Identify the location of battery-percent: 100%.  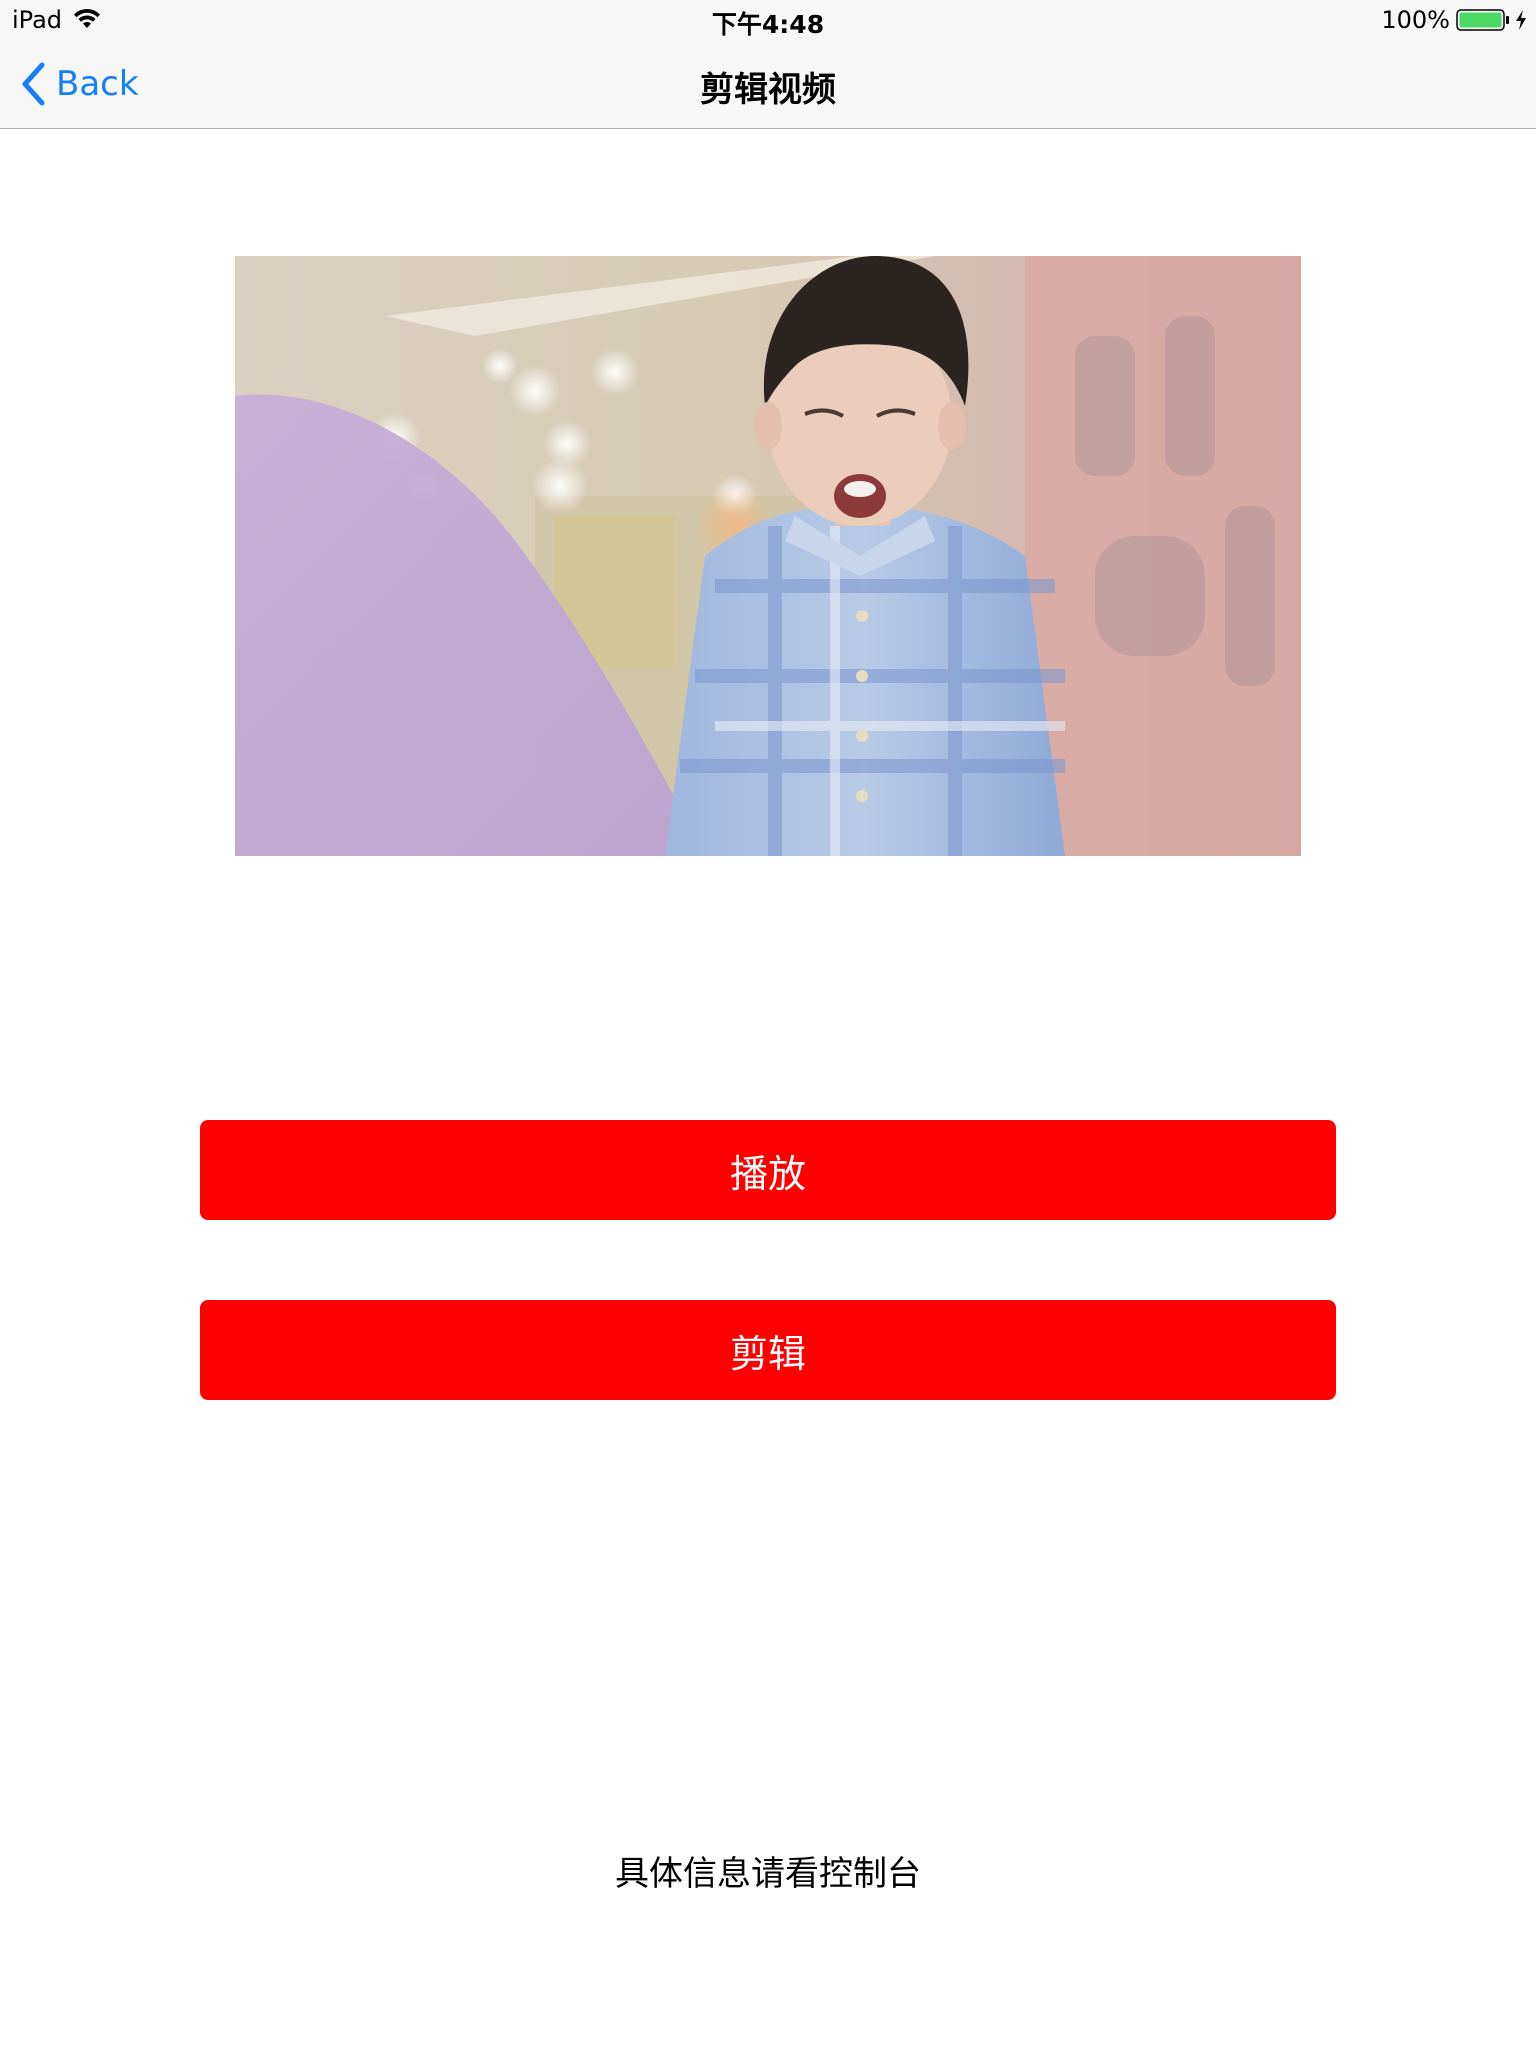
(1415, 20).